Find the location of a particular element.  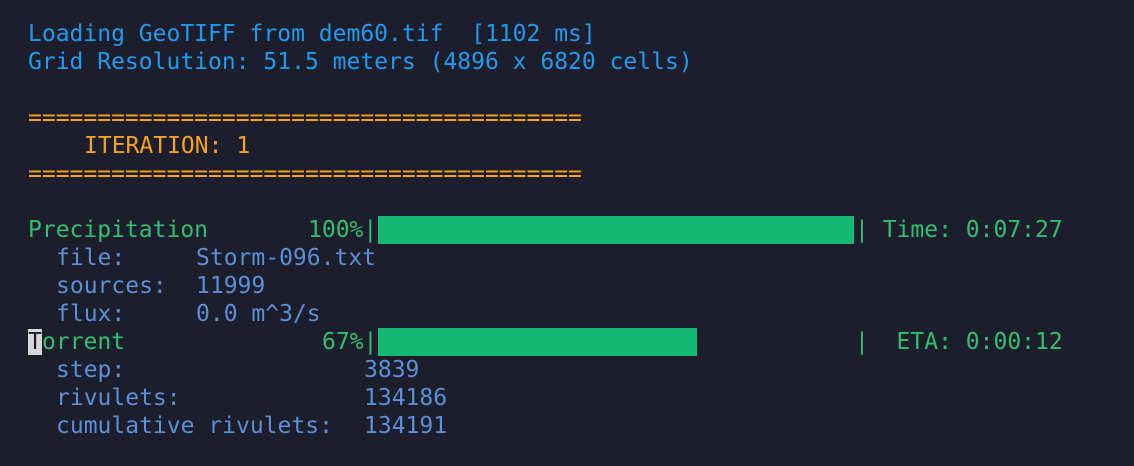

terminal-cursor: T is located at coordinates (35, 342).